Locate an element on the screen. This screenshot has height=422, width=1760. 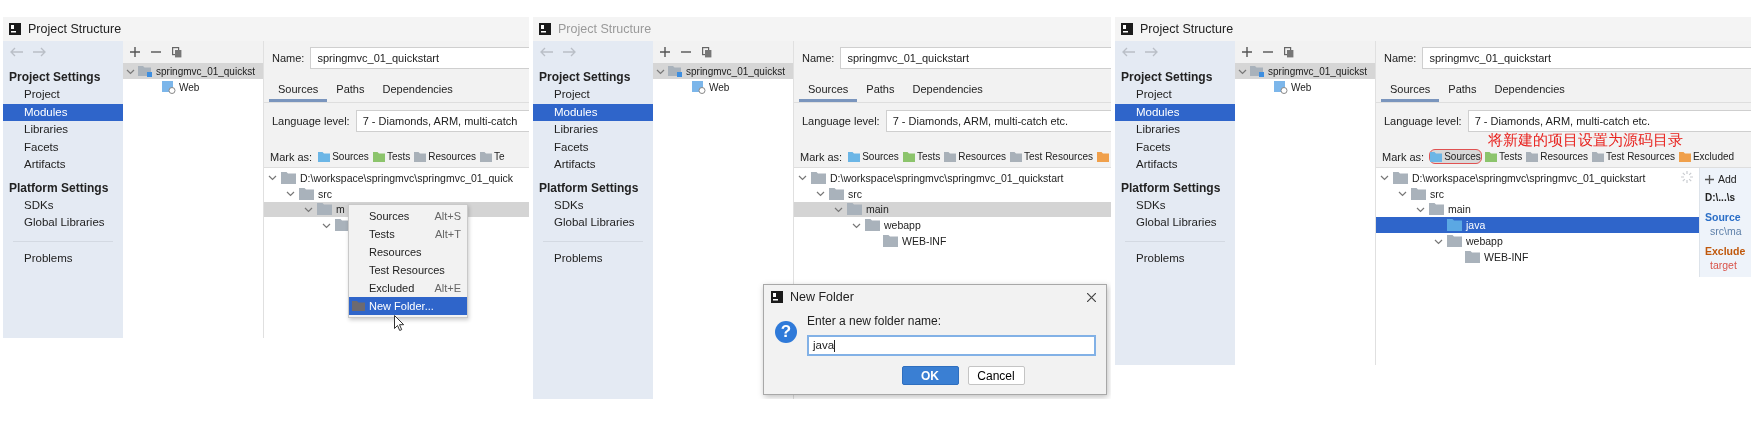
folder-name-field: java is located at coordinates (951, 345).